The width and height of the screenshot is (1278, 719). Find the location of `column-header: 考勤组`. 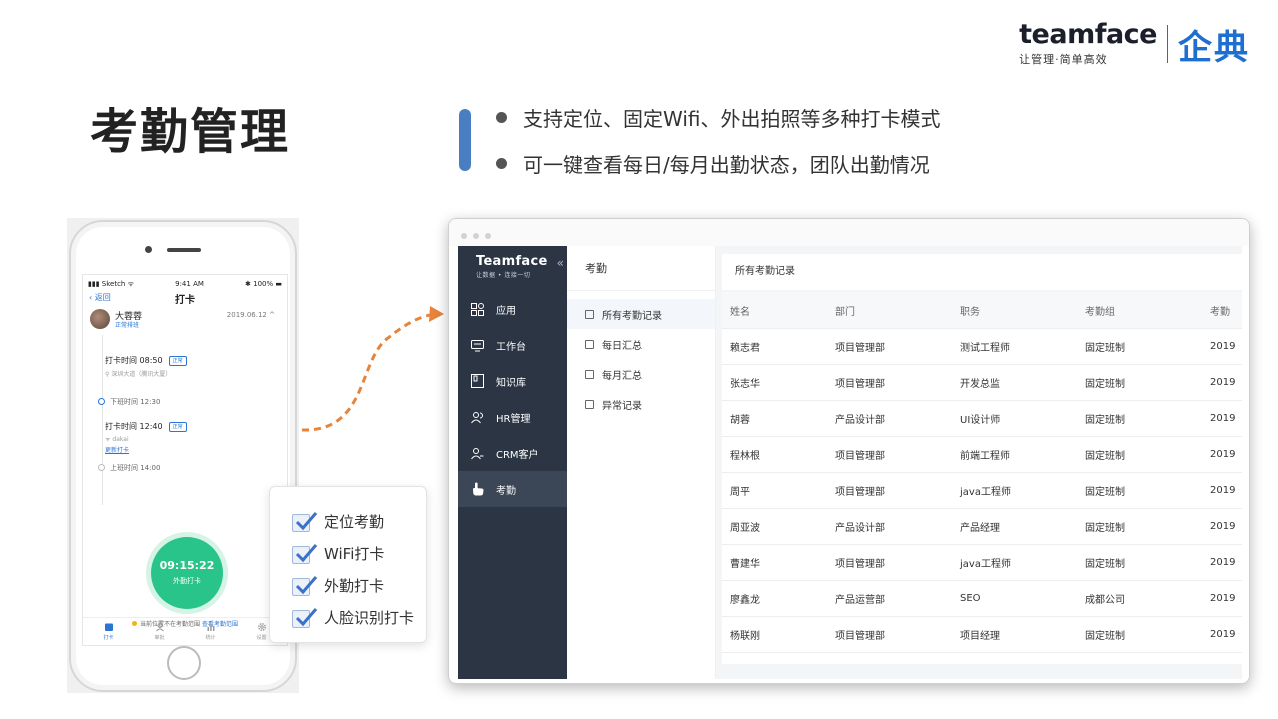

column-header: 考勤组 is located at coordinates (1139, 310).